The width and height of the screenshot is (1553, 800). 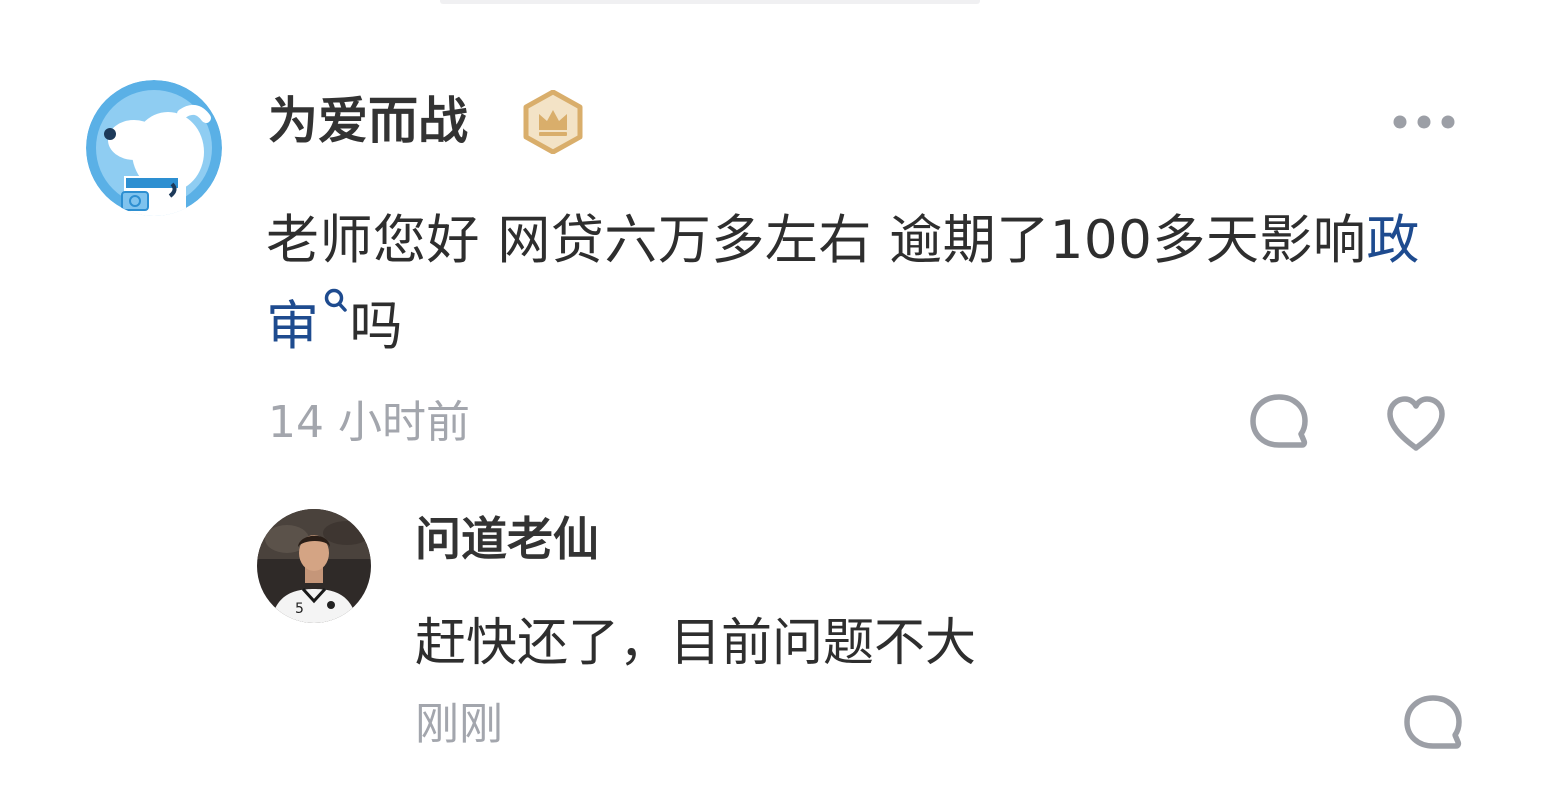 I want to click on avatar: 5, so click(x=314, y=566).